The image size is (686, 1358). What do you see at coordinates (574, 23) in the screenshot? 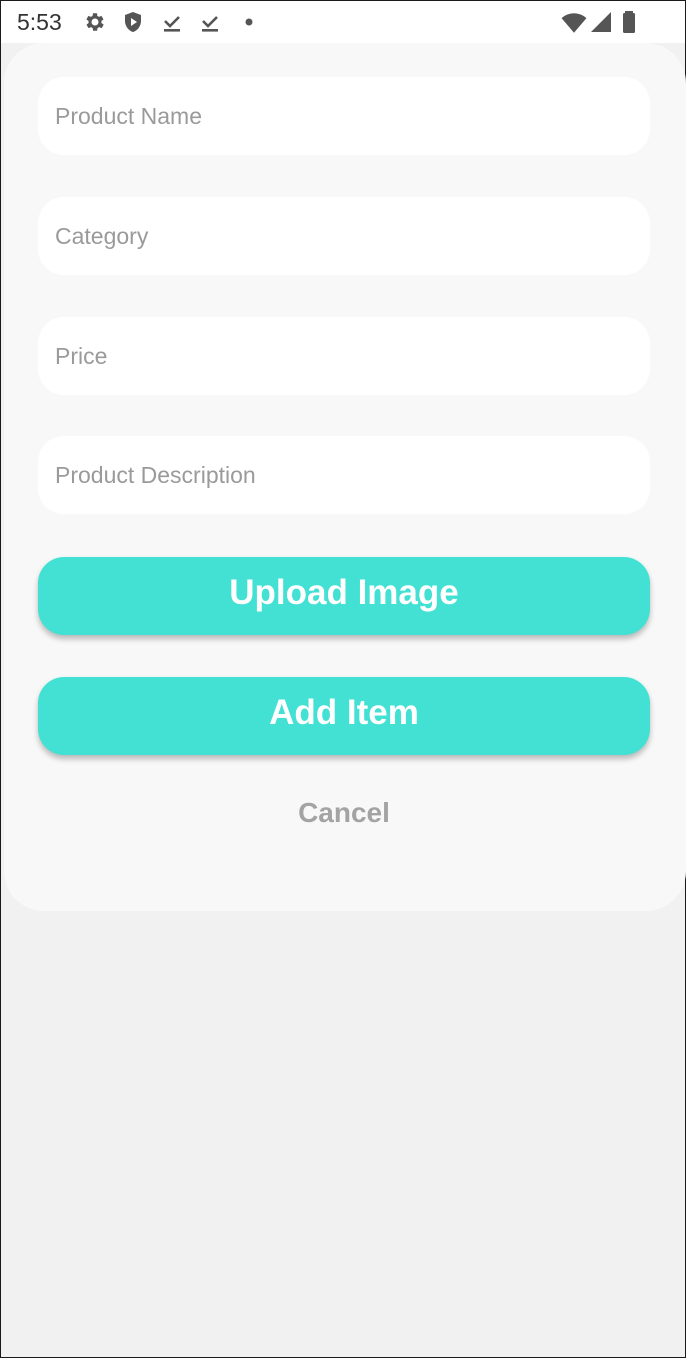
I see `wifi-icon` at bounding box center [574, 23].